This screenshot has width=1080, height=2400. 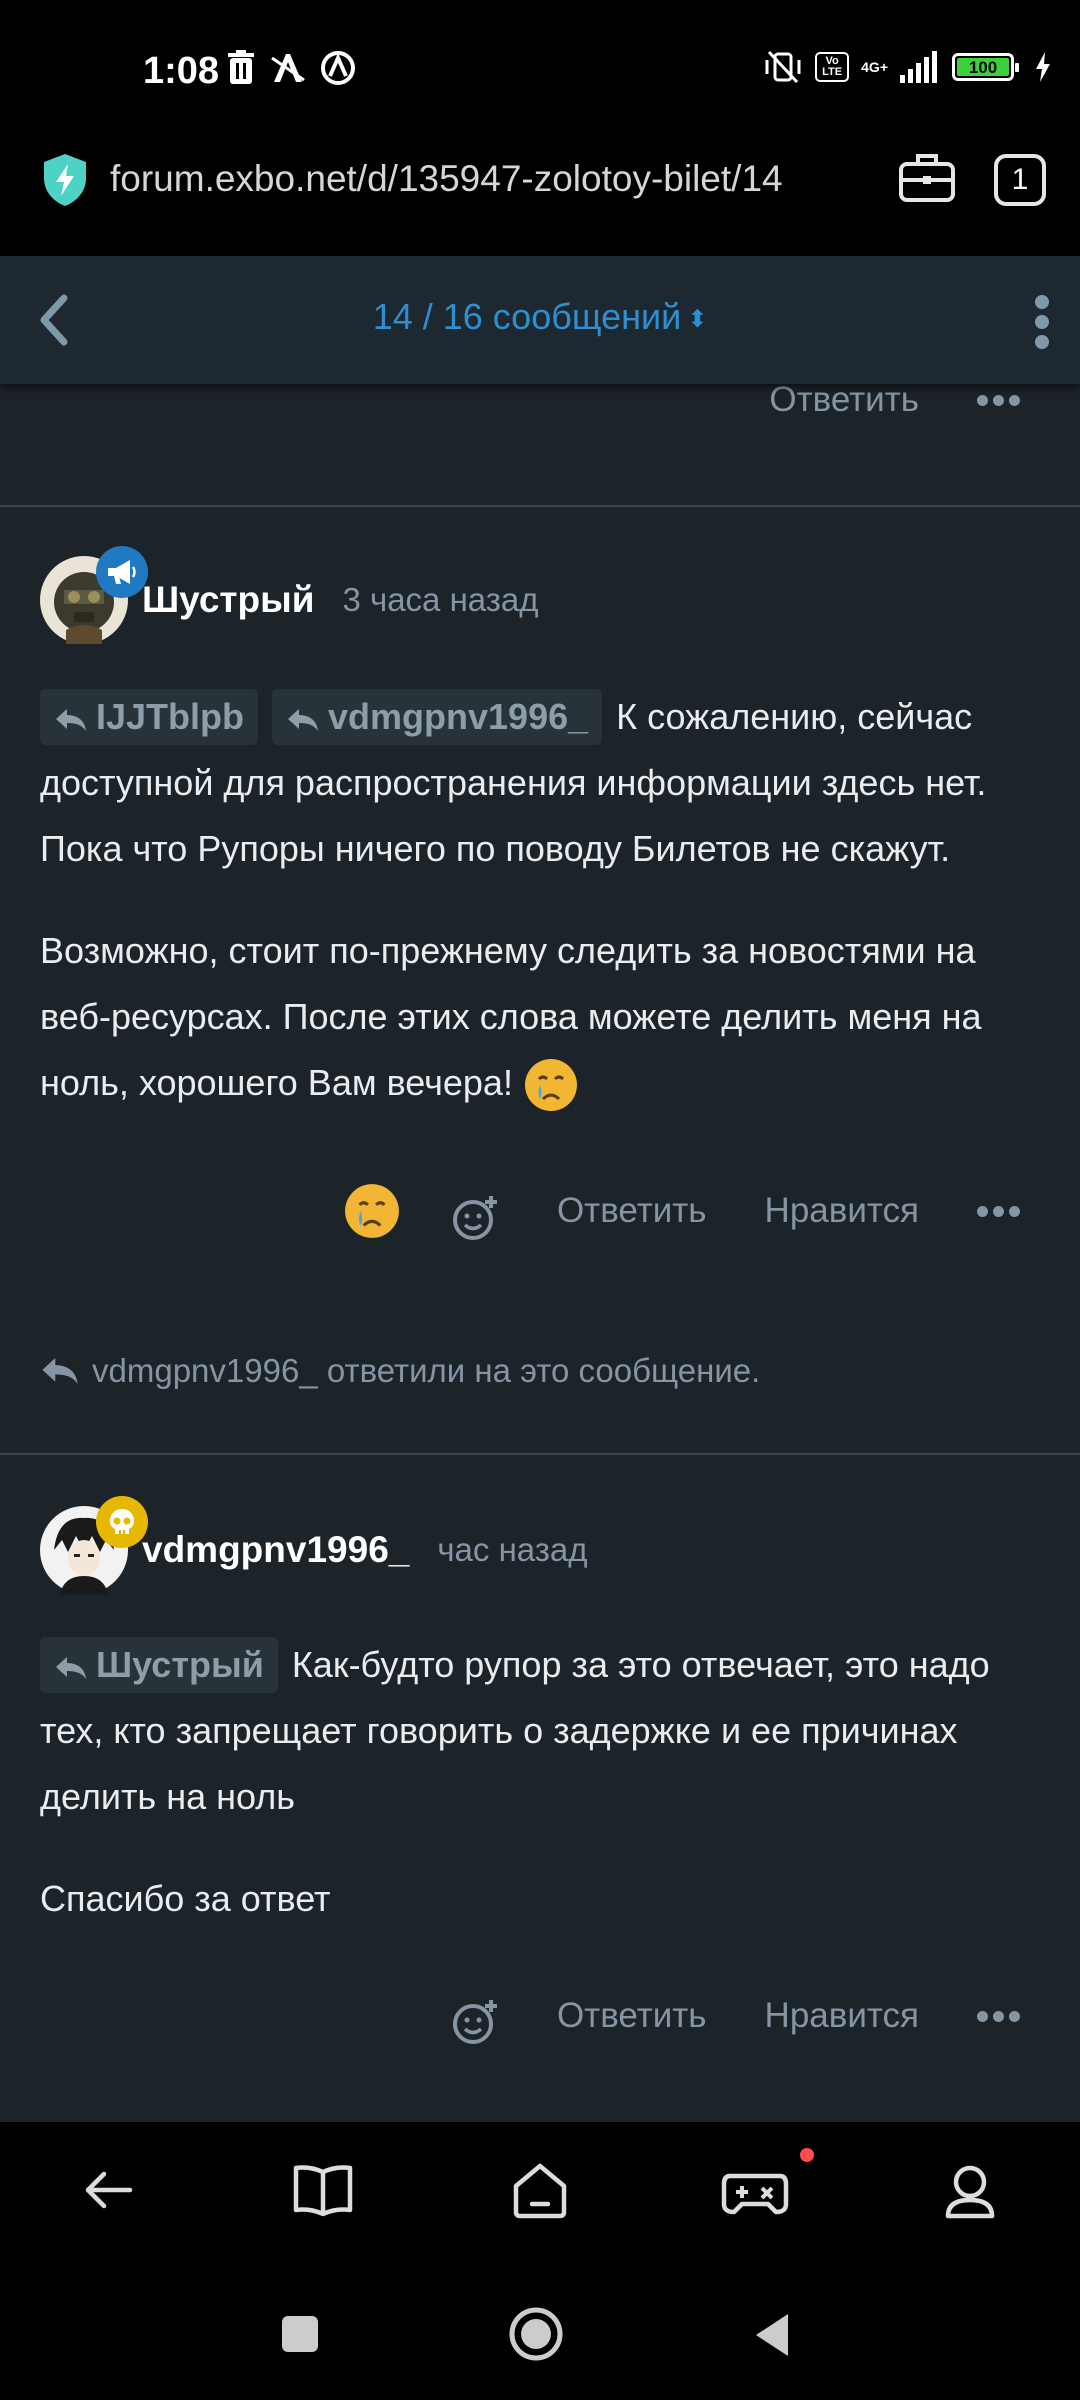 I want to click on reply-mention: vdmgpnv1996_, so click(x=437, y=717).